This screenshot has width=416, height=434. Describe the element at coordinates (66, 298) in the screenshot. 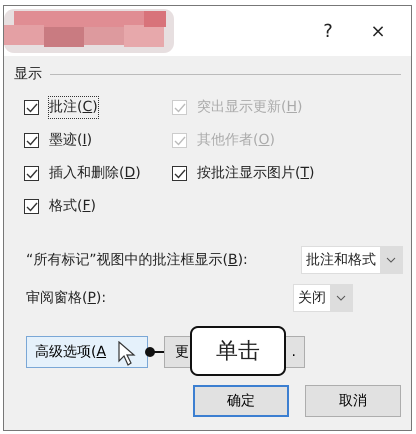

I see `field-label: 审阅窗格(P):` at that location.